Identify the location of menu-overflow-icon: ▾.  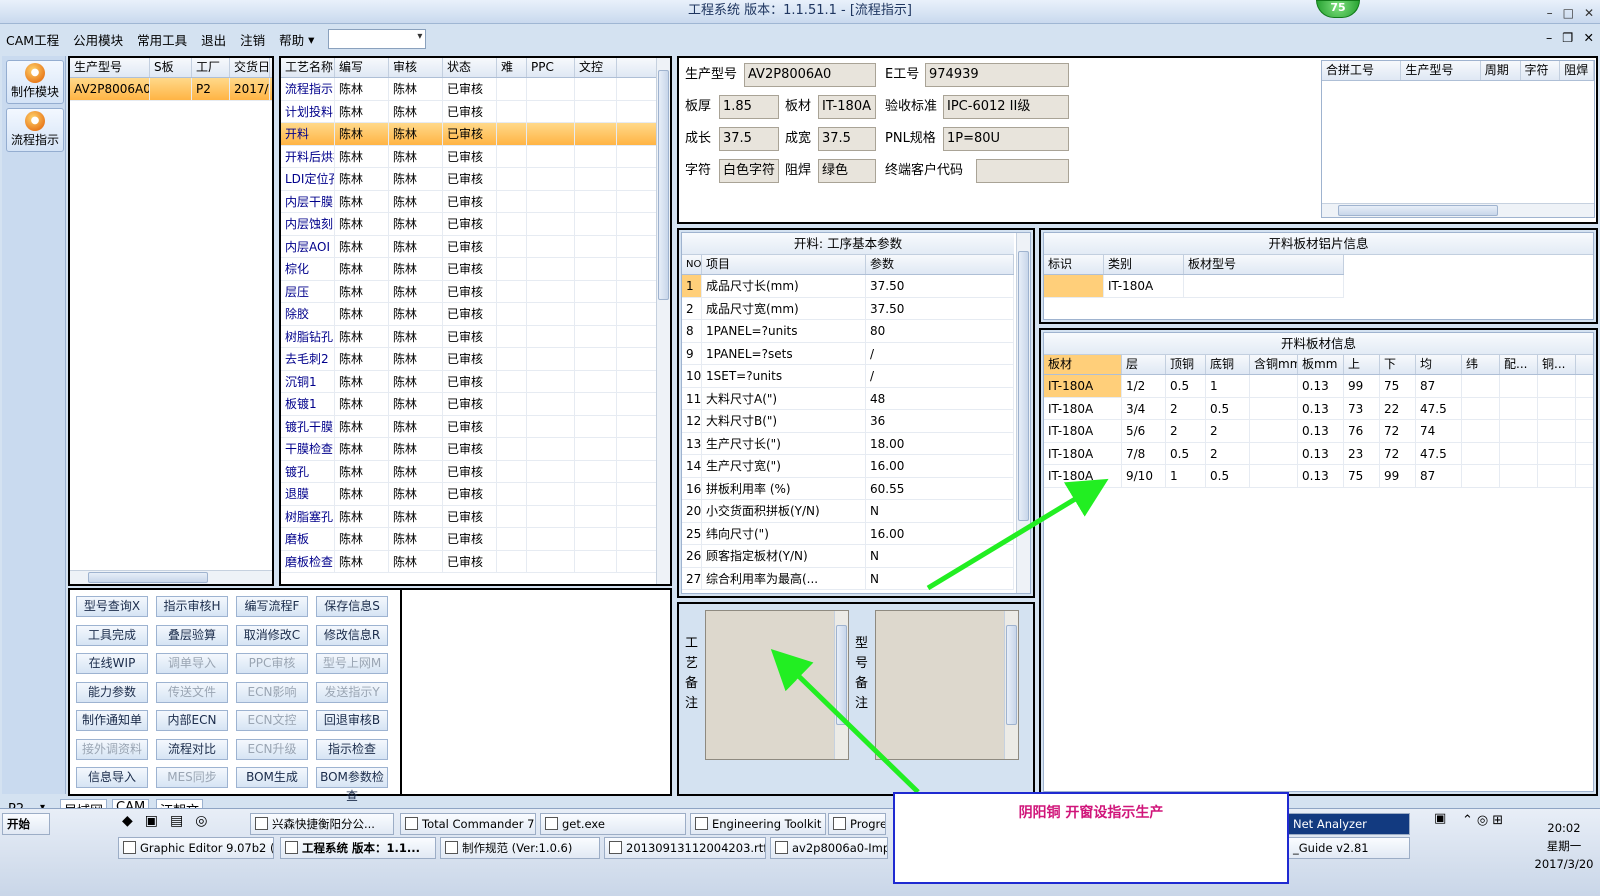
(311, 39).